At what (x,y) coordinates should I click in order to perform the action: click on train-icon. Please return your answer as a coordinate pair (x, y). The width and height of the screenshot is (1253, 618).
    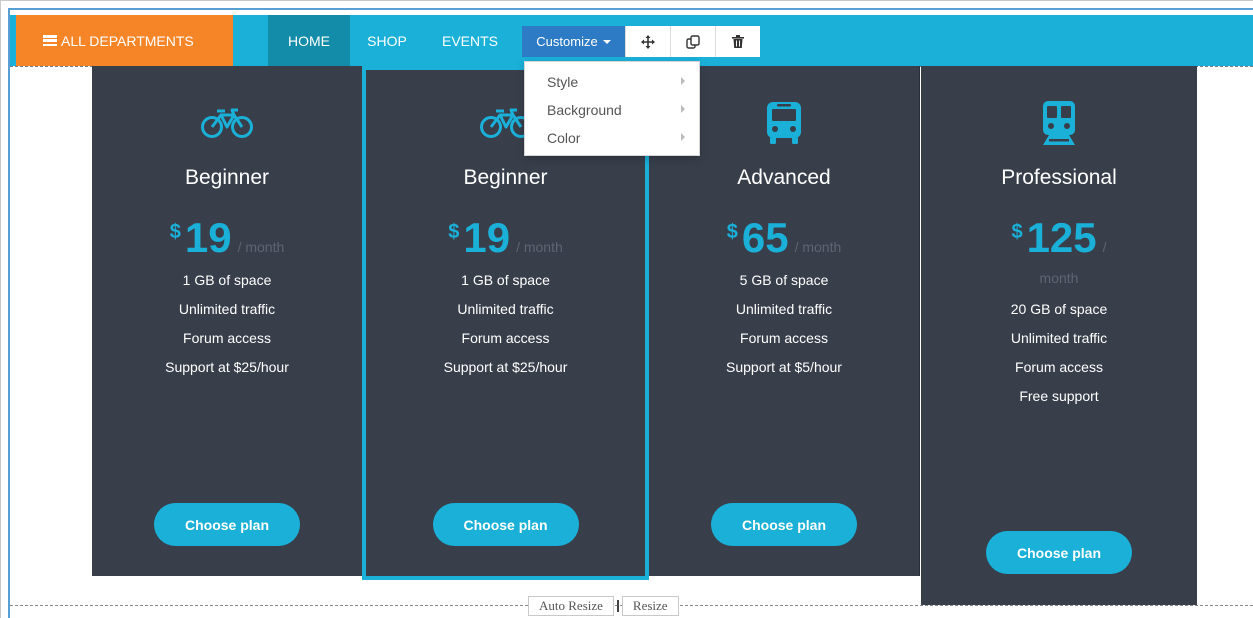
    Looking at the image, I should click on (1059, 123).